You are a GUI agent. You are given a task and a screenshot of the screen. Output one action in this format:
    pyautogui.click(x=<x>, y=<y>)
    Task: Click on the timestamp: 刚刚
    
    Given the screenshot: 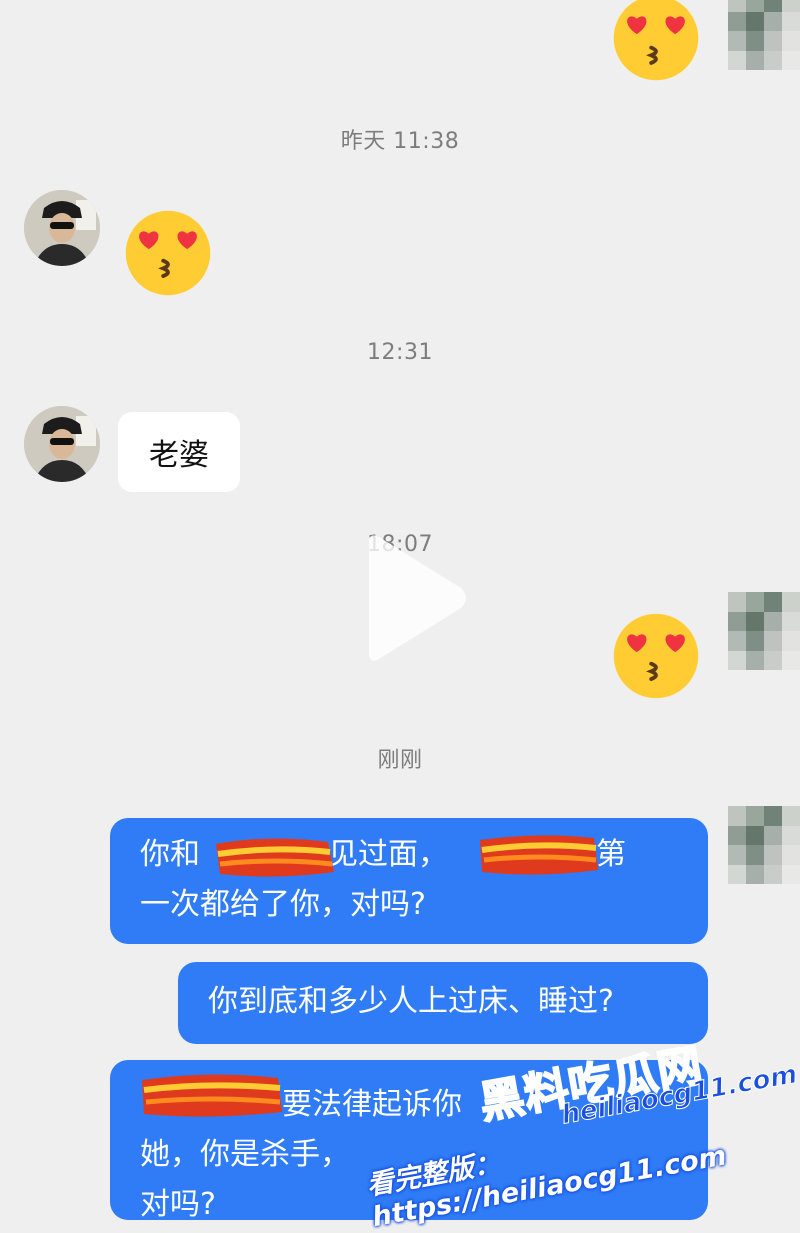 What is the action you would take?
    pyautogui.click(x=400, y=760)
    